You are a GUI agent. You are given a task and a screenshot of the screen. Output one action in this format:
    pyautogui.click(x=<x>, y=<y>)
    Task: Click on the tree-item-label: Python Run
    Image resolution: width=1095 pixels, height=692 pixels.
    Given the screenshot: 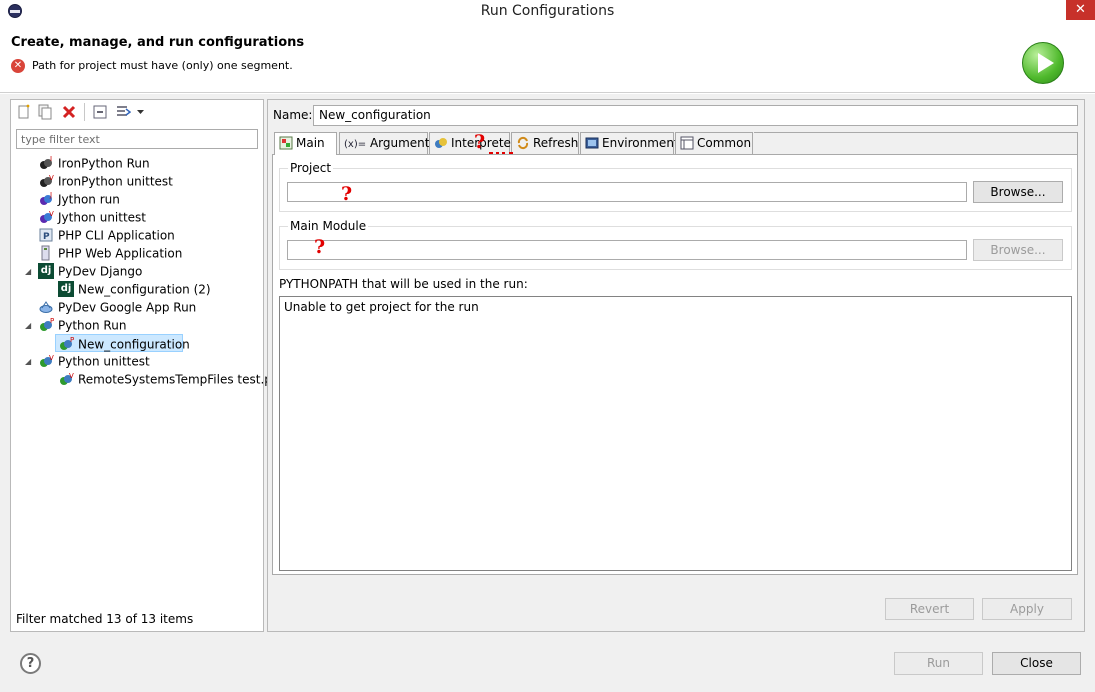 What is the action you would take?
    pyautogui.click(x=92, y=325)
    